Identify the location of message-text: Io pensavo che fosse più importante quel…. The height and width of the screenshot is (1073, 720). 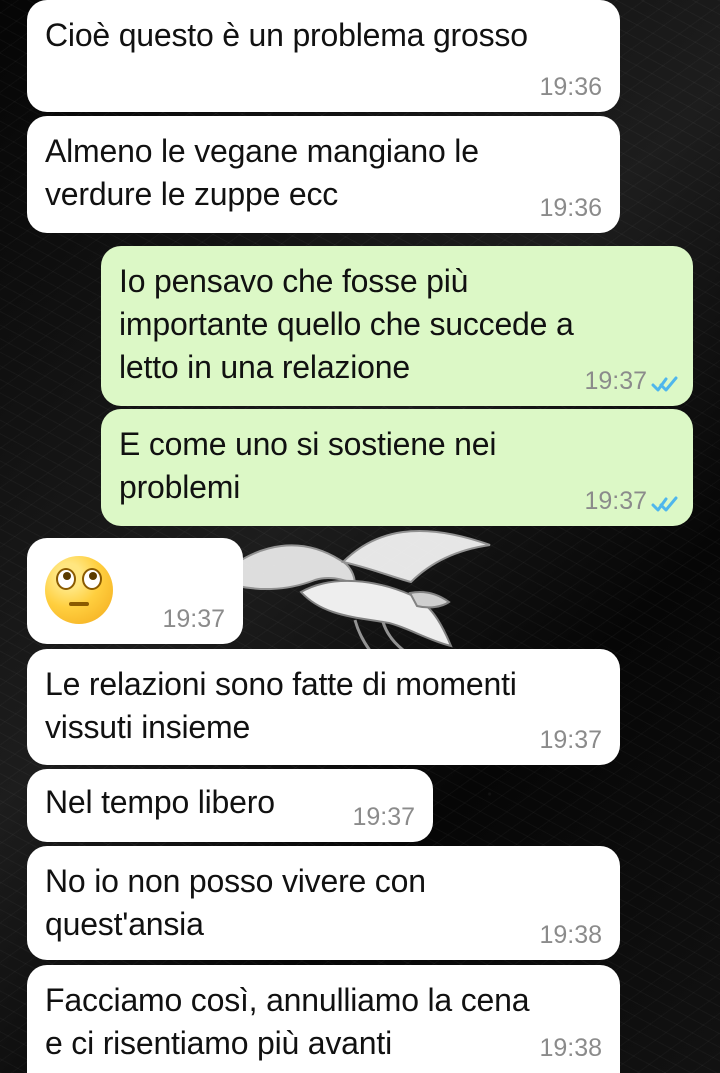
(346, 324).